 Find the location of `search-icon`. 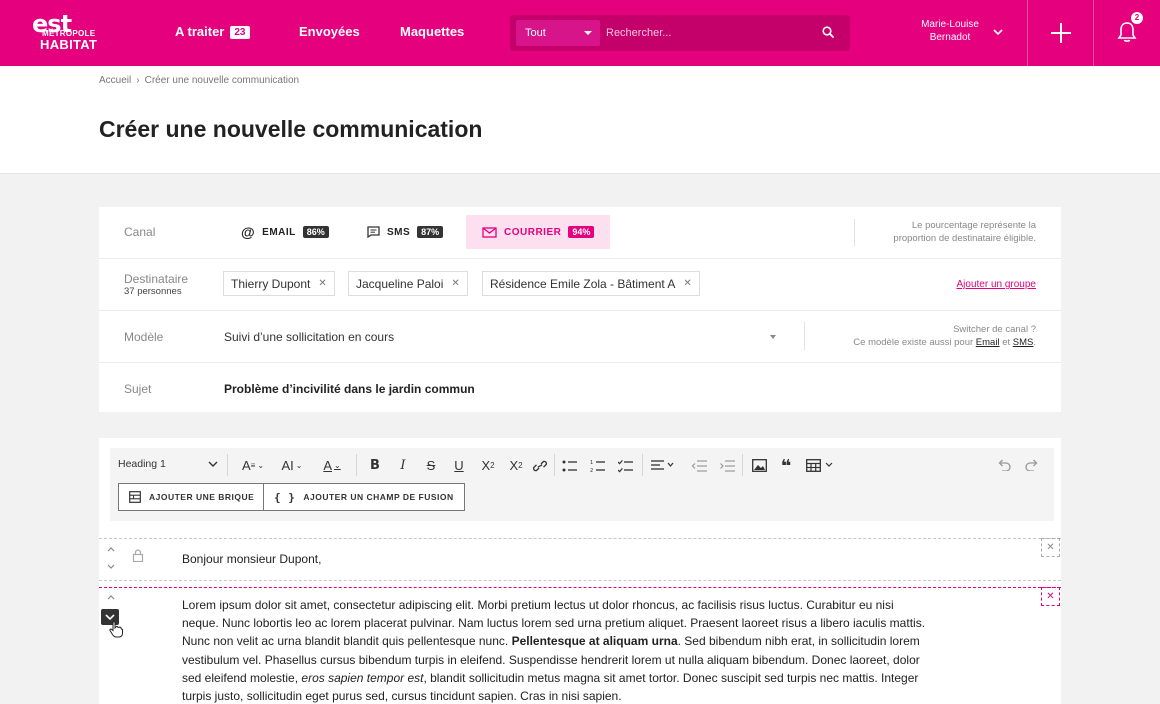

search-icon is located at coordinates (828, 32).